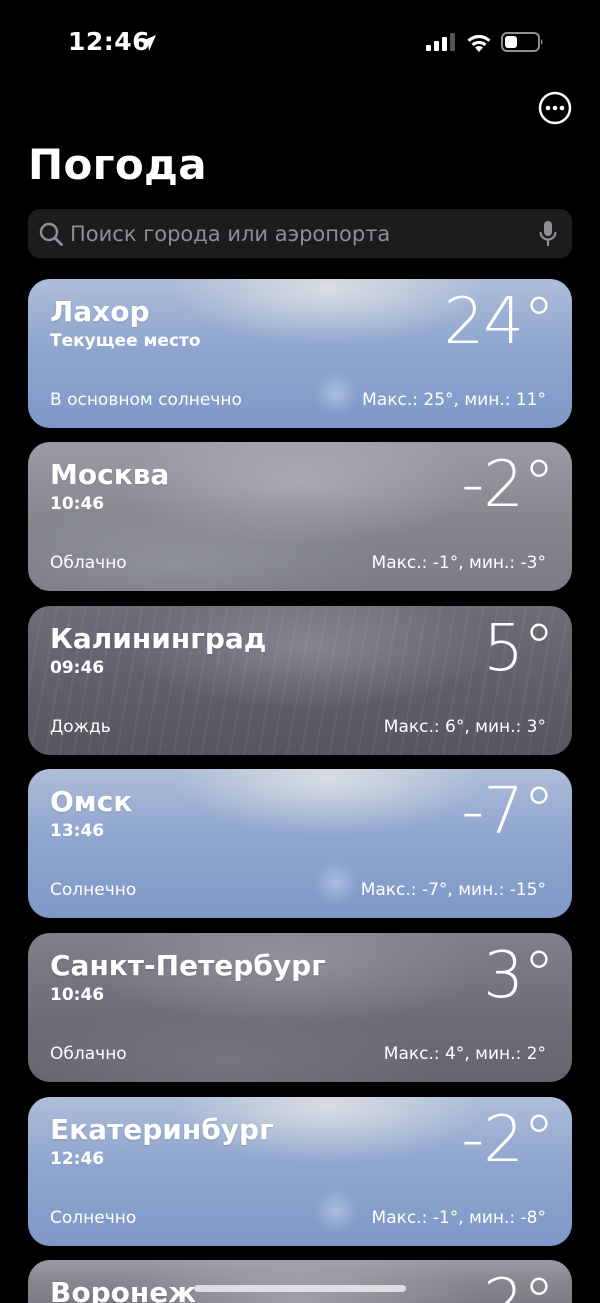 The image size is (600, 1303). What do you see at coordinates (458, 1218) in the screenshot?
I see `city-minmax: Макс.: -1°, мин.: -8°` at bounding box center [458, 1218].